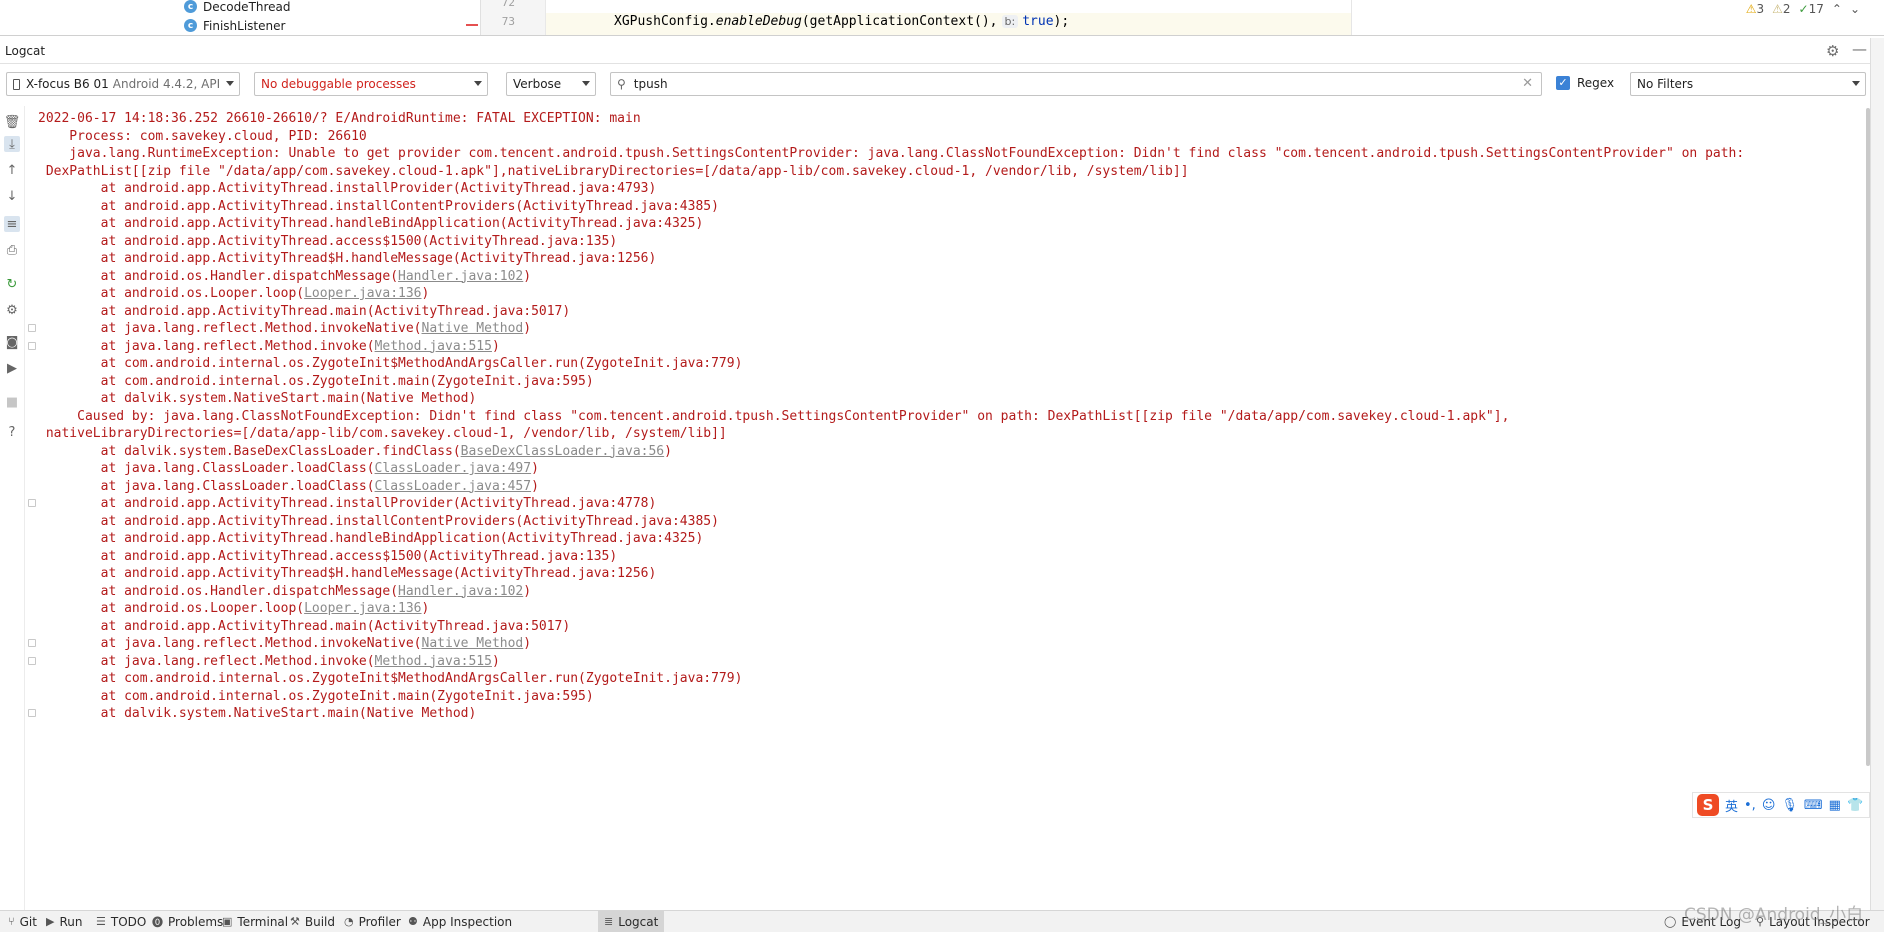  Describe the element at coordinates (453, 468) in the screenshot. I see `source-link: ClassLoader.java:497` at that location.